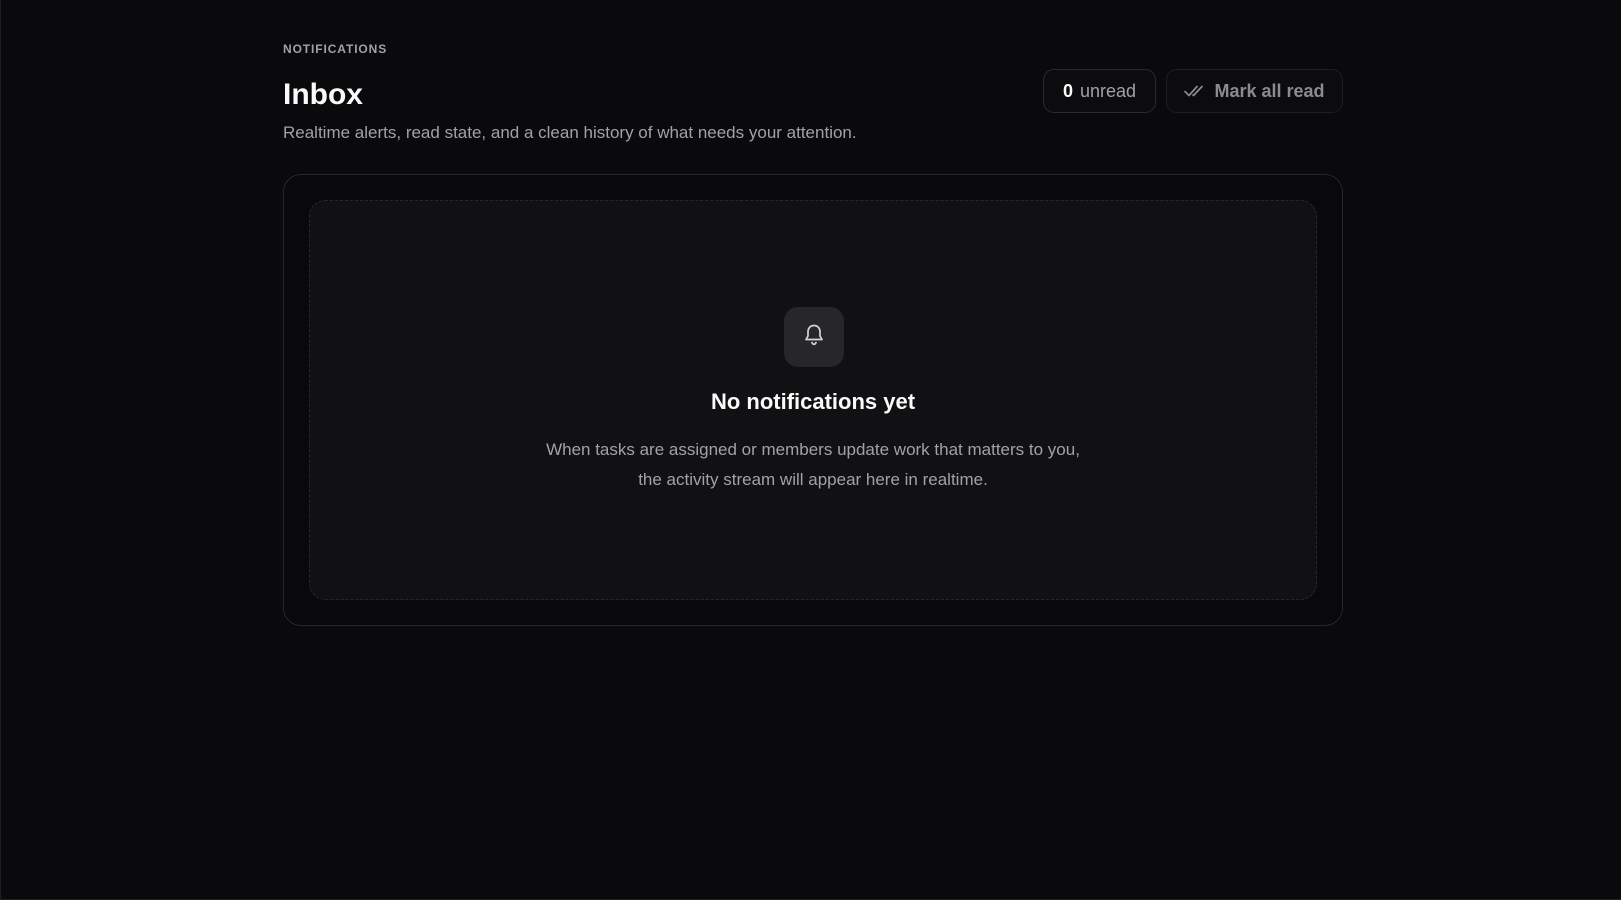 The image size is (1621, 900). I want to click on bell-icon, so click(814, 337).